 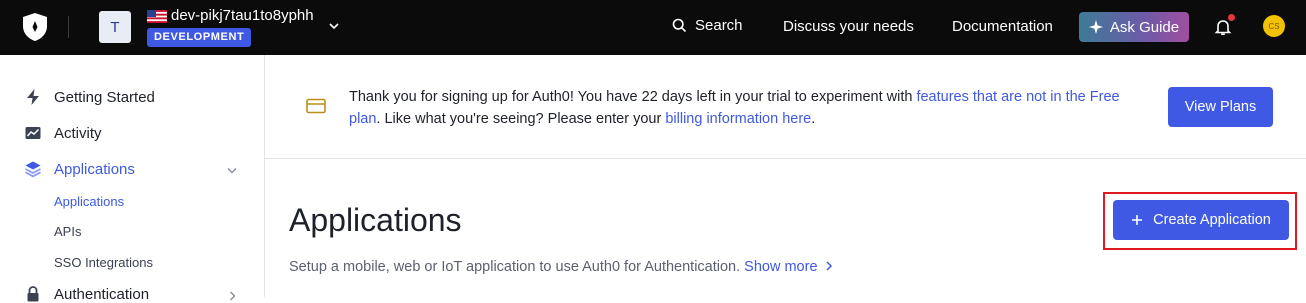 What do you see at coordinates (1274, 26) in the screenshot?
I see `user-avatar: CS` at bounding box center [1274, 26].